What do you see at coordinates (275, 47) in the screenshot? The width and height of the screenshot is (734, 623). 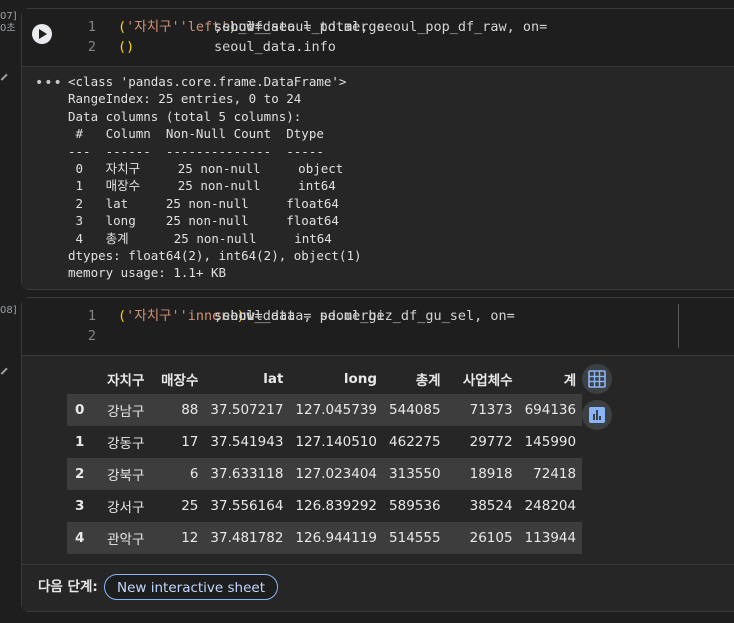 I see `code-token: seoul_data.info` at bounding box center [275, 47].